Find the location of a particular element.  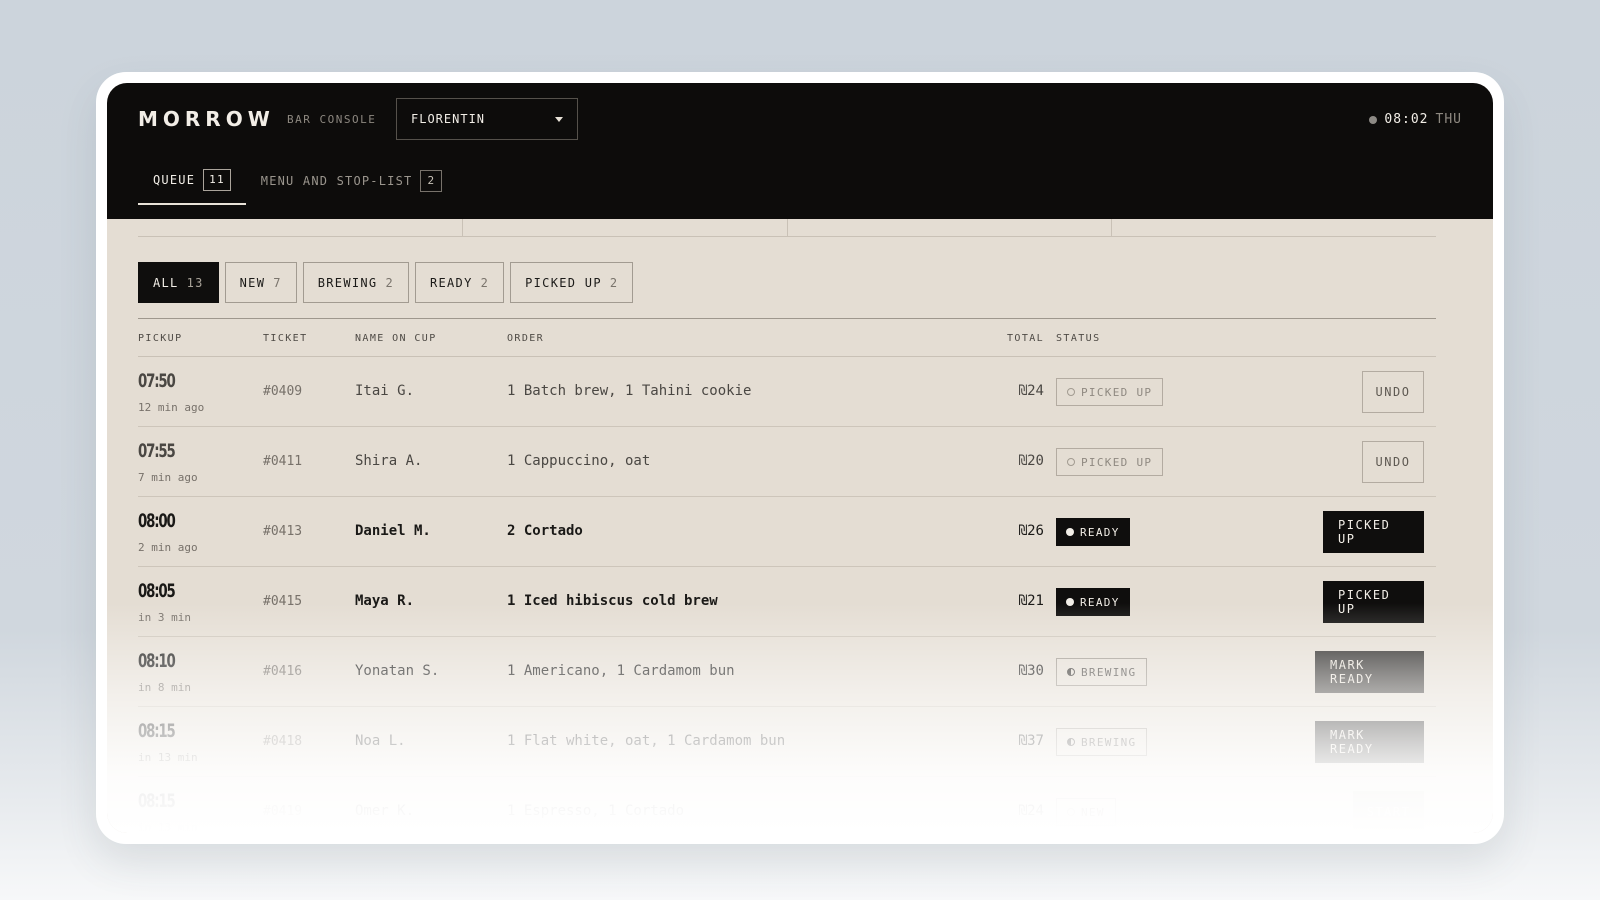

filter-picked-up: PICKED UP 2 is located at coordinates (572, 282).